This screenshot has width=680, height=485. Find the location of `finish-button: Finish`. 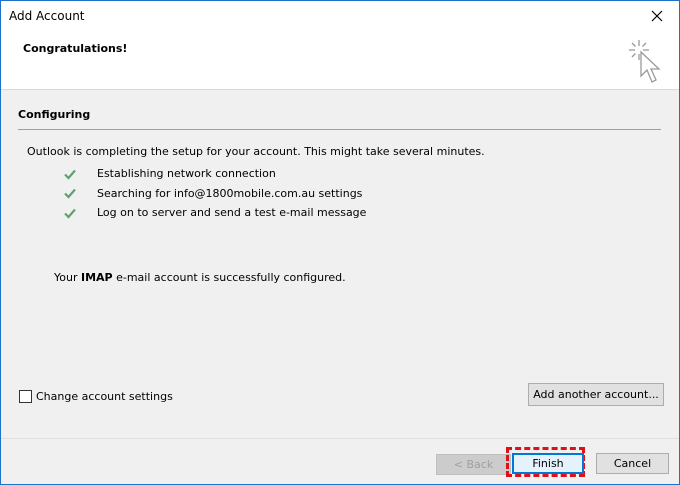

finish-button: Finish is located at coordinates (548, 463).